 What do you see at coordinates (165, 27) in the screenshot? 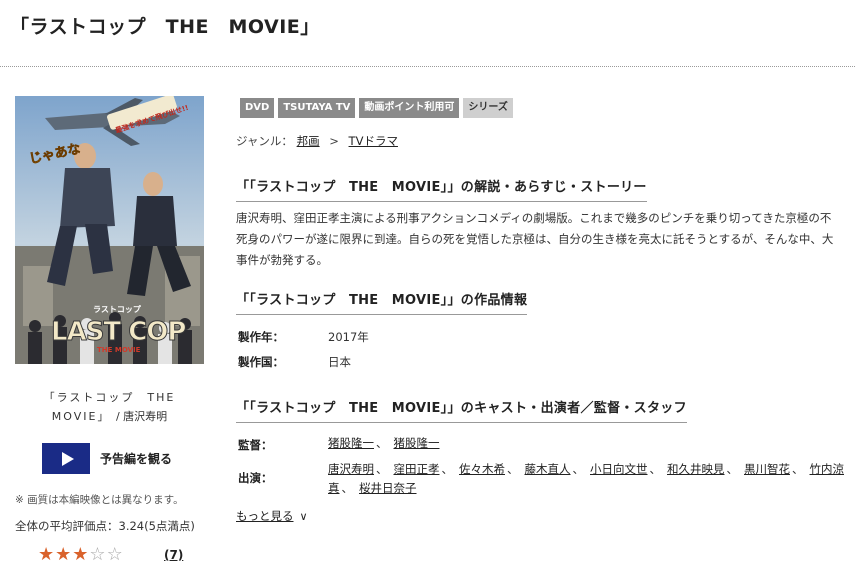
I see `page-title: 「ラストコップ THE MOVIE」` at bounding box center [165, 27].